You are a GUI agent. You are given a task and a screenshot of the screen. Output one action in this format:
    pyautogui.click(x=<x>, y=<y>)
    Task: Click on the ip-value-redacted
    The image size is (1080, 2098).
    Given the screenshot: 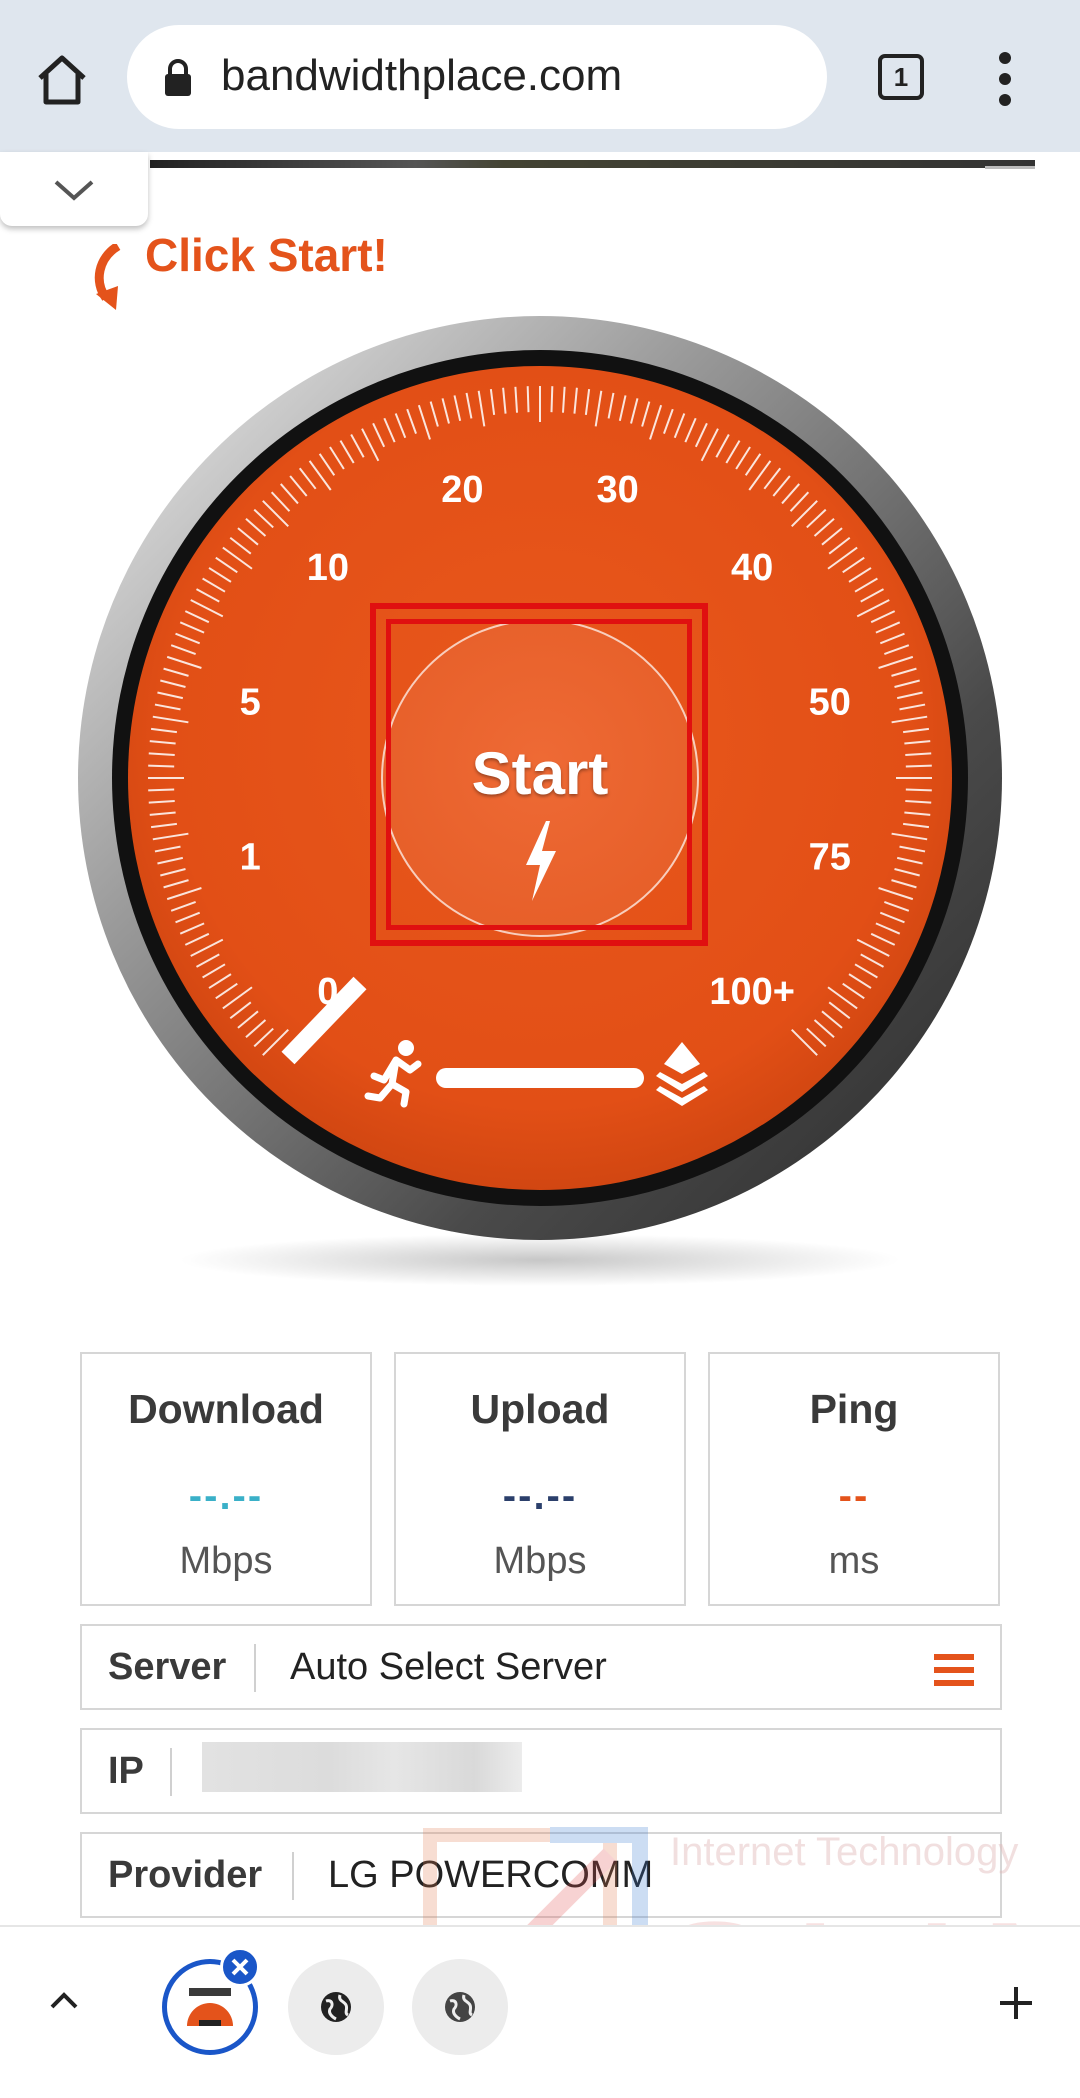 What is the action you would take?
    pyautogui.click(x=362, y=1767)
    